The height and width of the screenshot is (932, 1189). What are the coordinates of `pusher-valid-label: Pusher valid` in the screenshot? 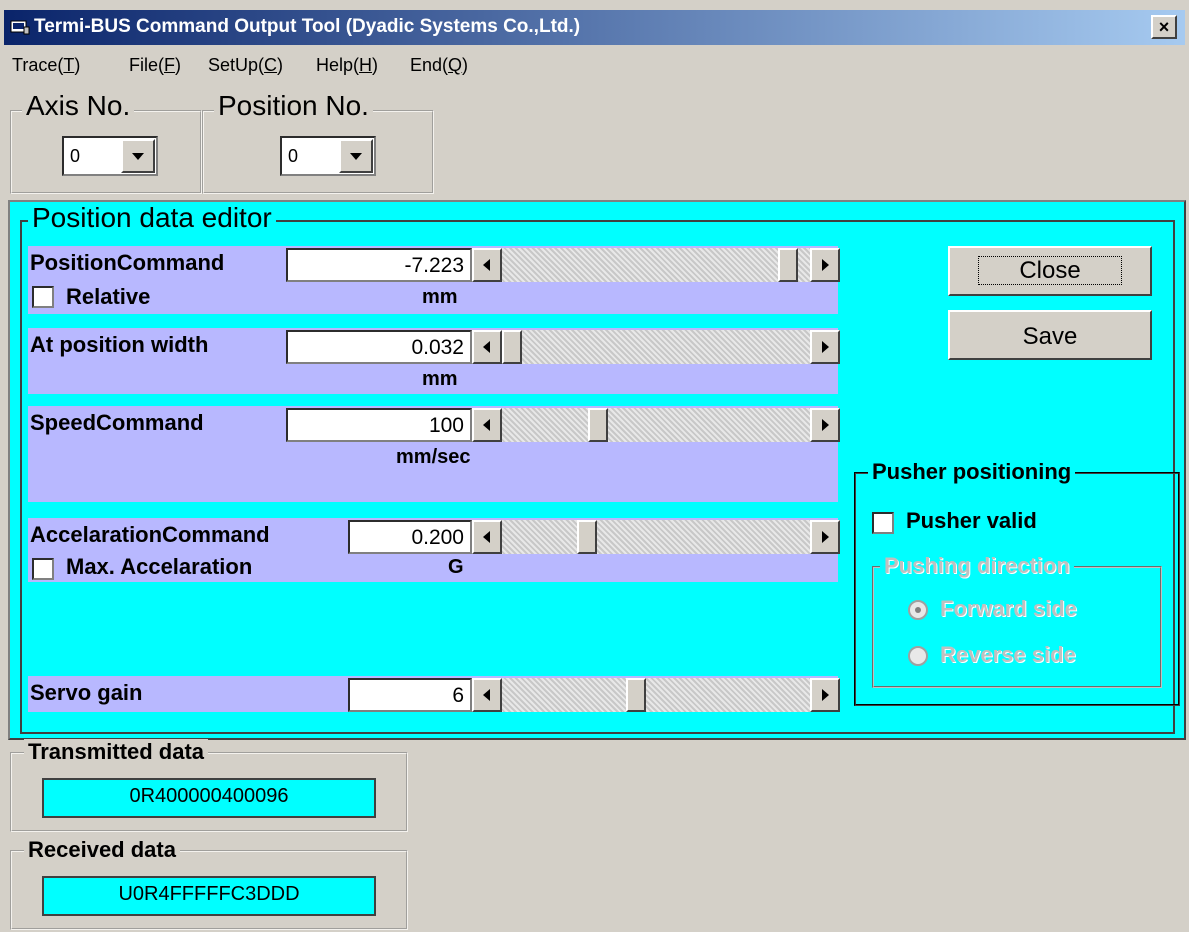 It's located at (971, 520).